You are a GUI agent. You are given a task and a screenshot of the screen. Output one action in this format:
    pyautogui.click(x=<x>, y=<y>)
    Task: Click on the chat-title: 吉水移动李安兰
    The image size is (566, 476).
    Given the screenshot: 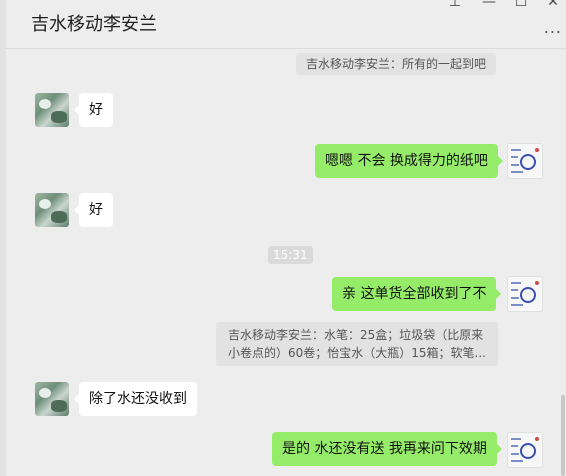 What is the action you would take?
    pyautogui.click(x=94, y=24)
    